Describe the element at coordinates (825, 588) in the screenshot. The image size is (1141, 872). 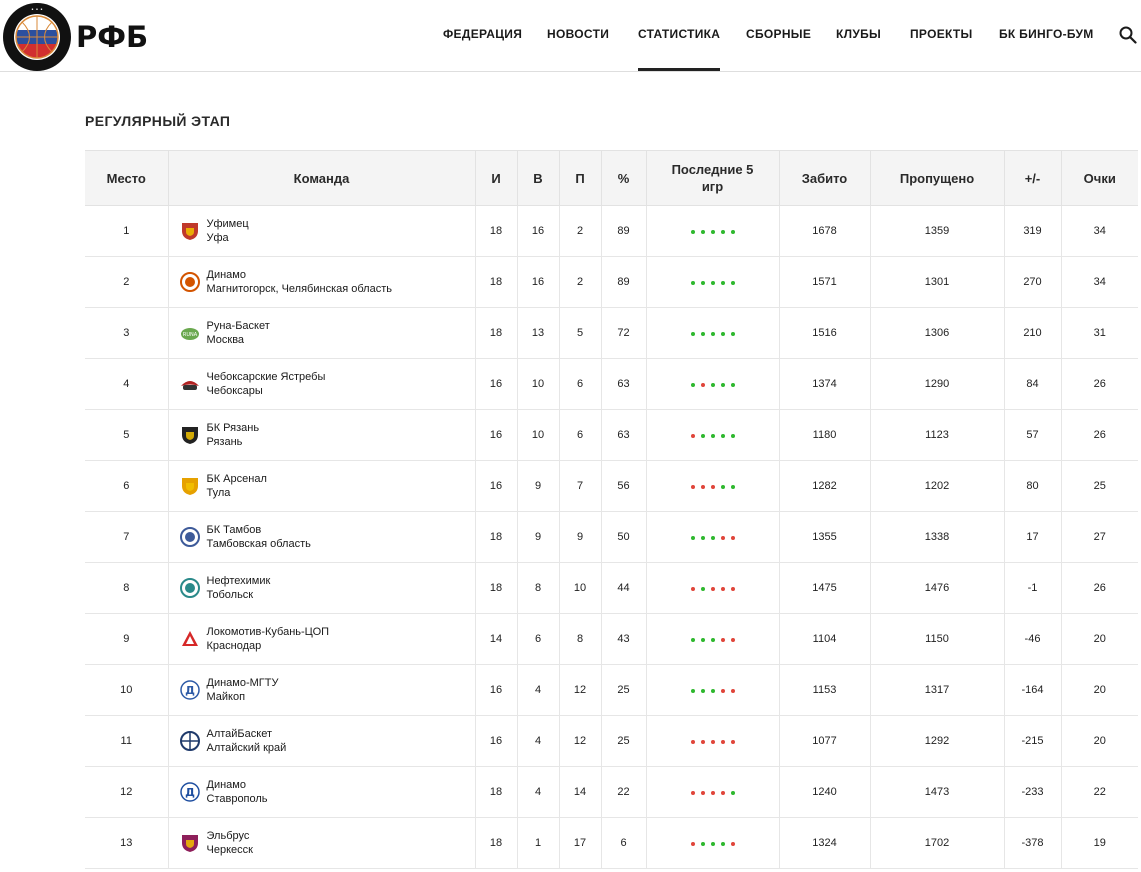
I see `scored-cell: 1475` at that location.